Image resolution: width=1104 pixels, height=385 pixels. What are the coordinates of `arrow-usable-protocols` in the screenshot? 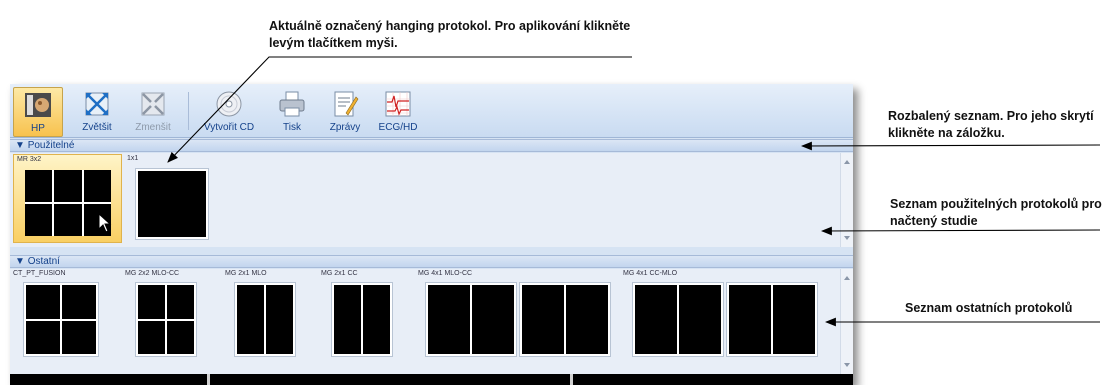 It's located at (960, 231).